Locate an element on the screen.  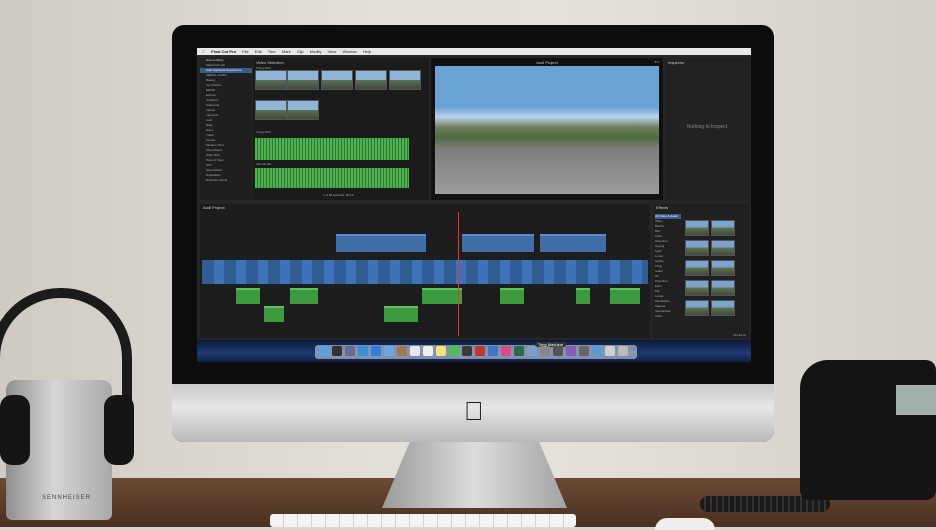
effects-category: Voice is located at coordinates (668, 316).